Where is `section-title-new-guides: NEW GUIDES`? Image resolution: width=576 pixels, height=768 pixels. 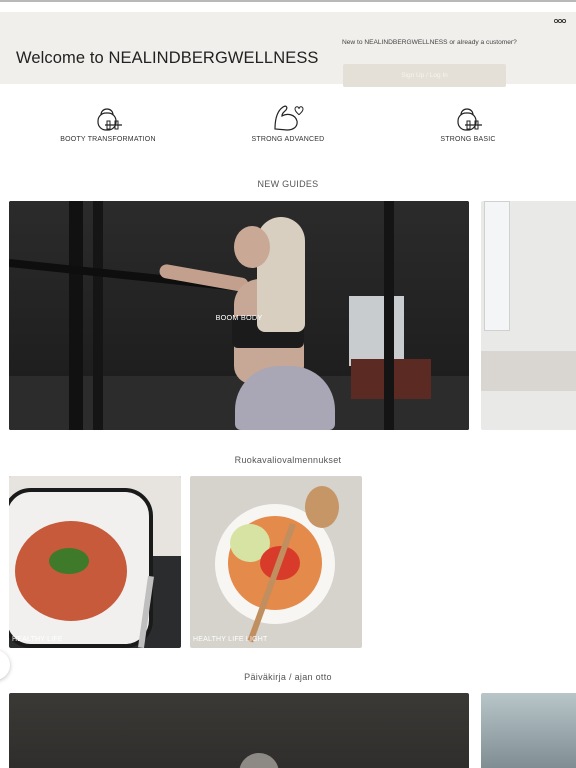 section-title-new-guides: NEW GUIDES is located at coordinates (288, 184).